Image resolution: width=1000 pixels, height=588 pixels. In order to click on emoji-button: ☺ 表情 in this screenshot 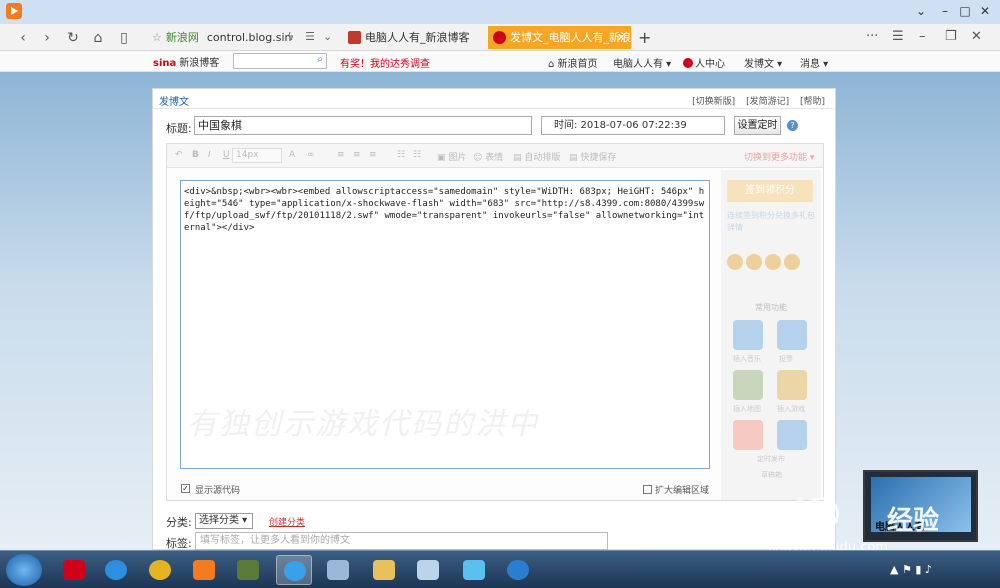, I will do `click(488, 156)`.